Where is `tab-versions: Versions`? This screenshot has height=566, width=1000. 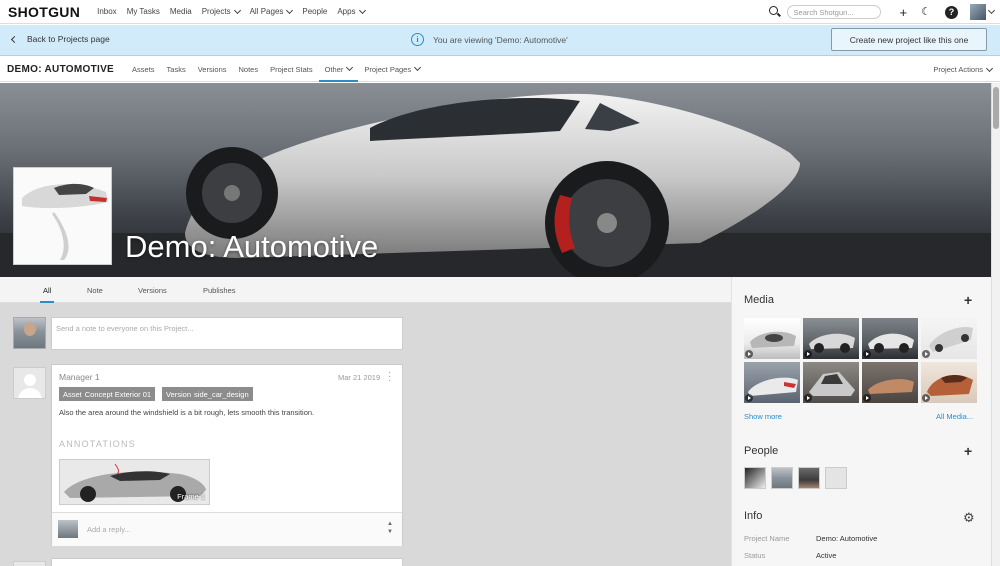
tab-versions: Versions is located at coordinates (212, 69).